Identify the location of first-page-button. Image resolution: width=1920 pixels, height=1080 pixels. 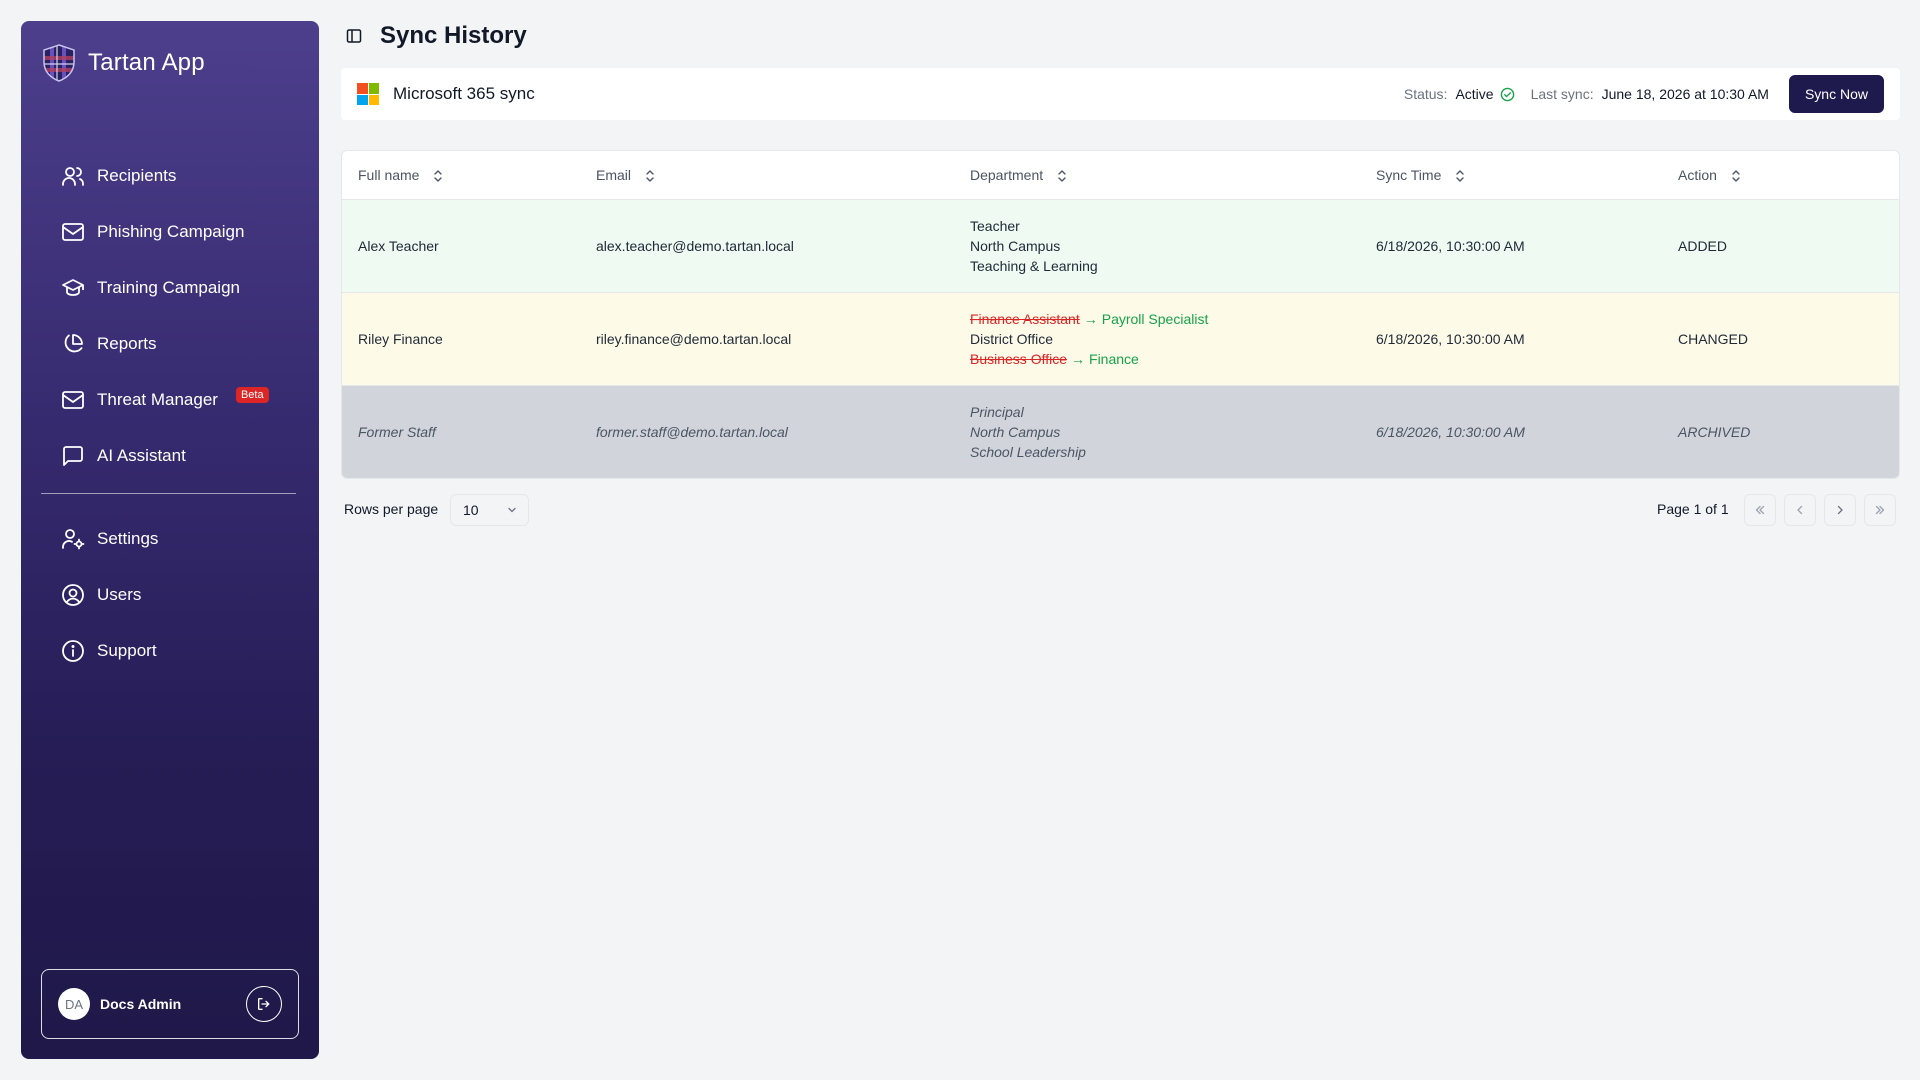
(1760, 510).